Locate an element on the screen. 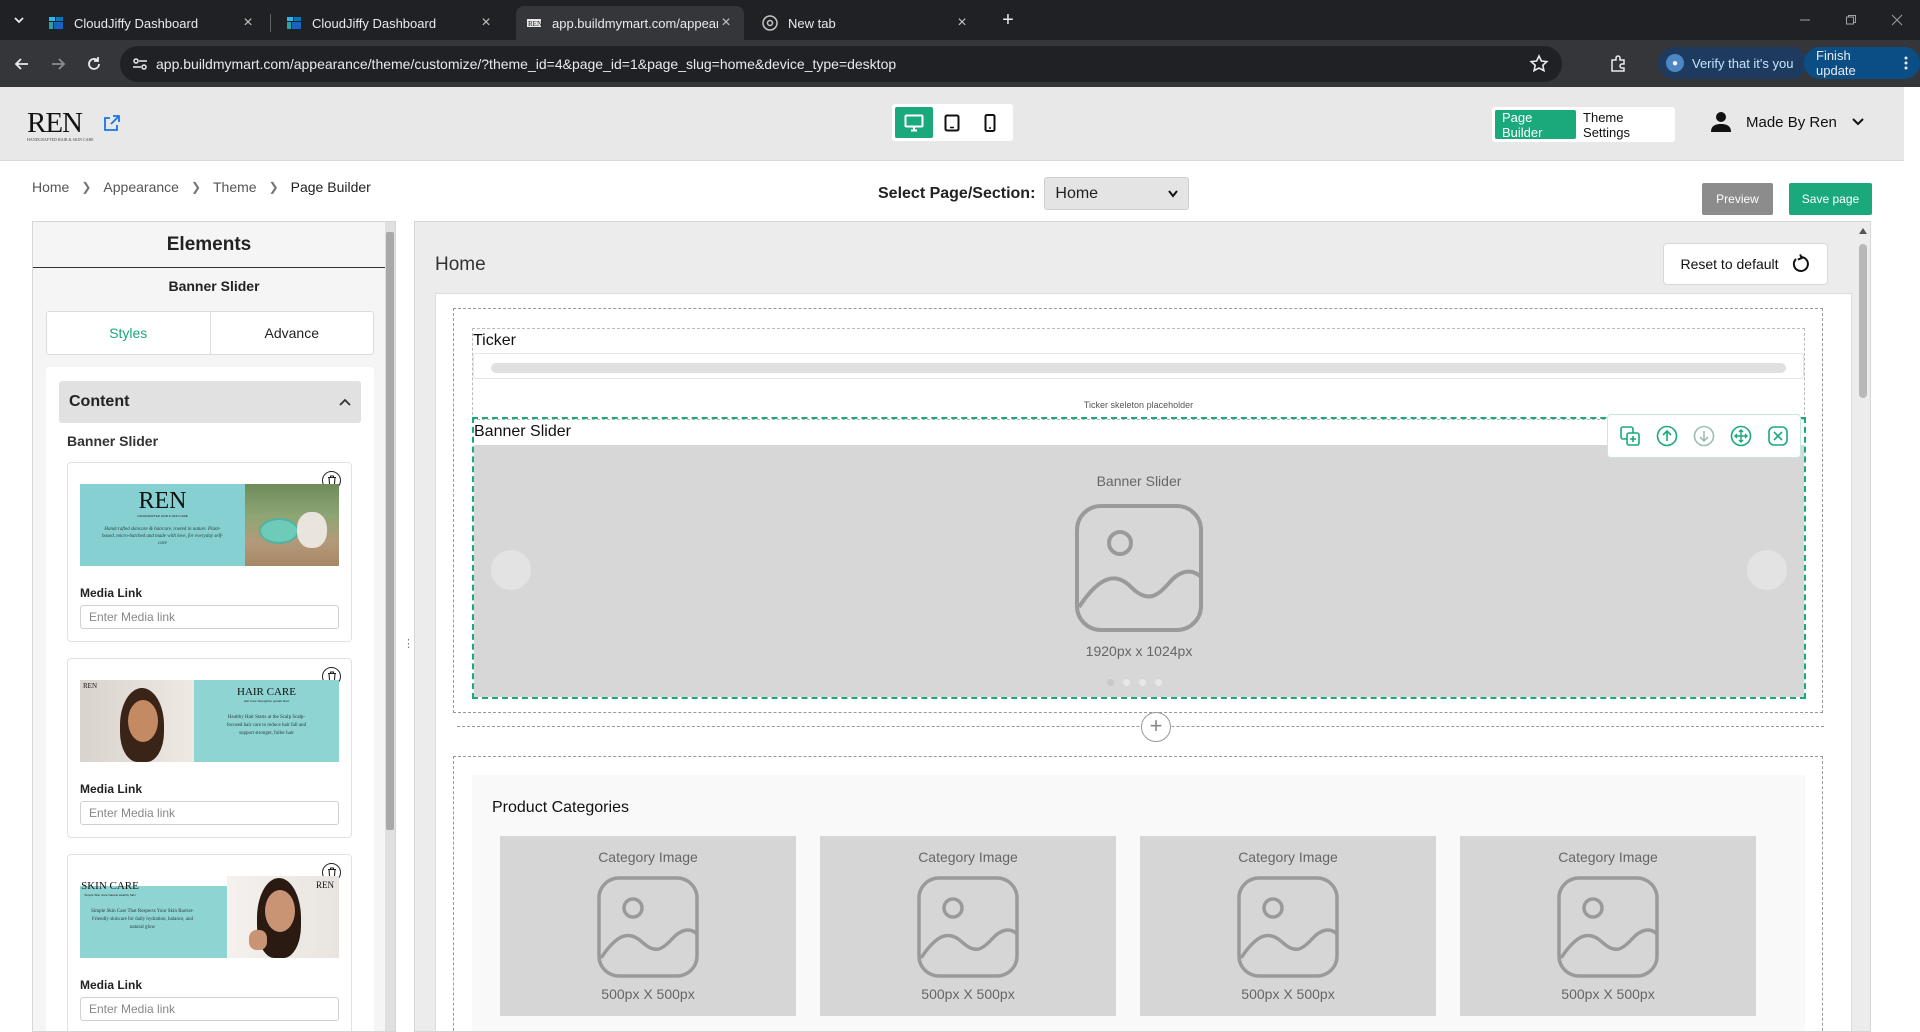 This screenshot has height=1032, width=1920. breadcrumb-appearance: Appearance is located at coordinates (141, 187).